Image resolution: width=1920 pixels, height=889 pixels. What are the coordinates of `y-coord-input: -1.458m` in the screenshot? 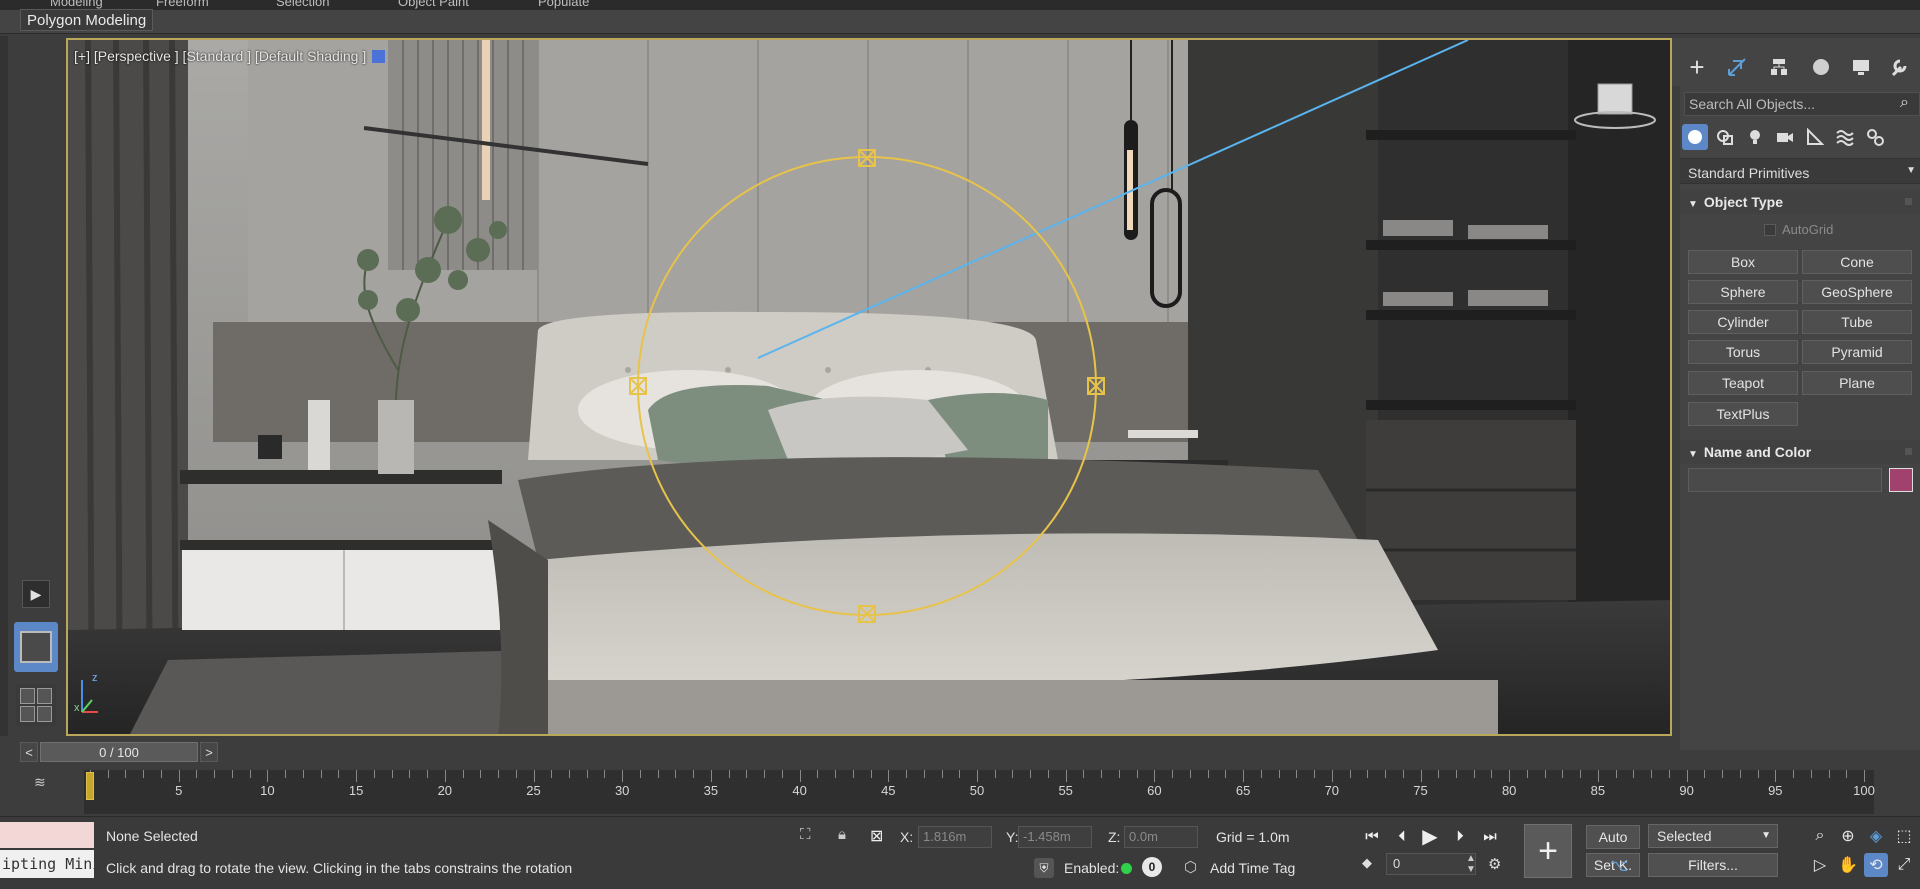 It's located at (1055, 837).